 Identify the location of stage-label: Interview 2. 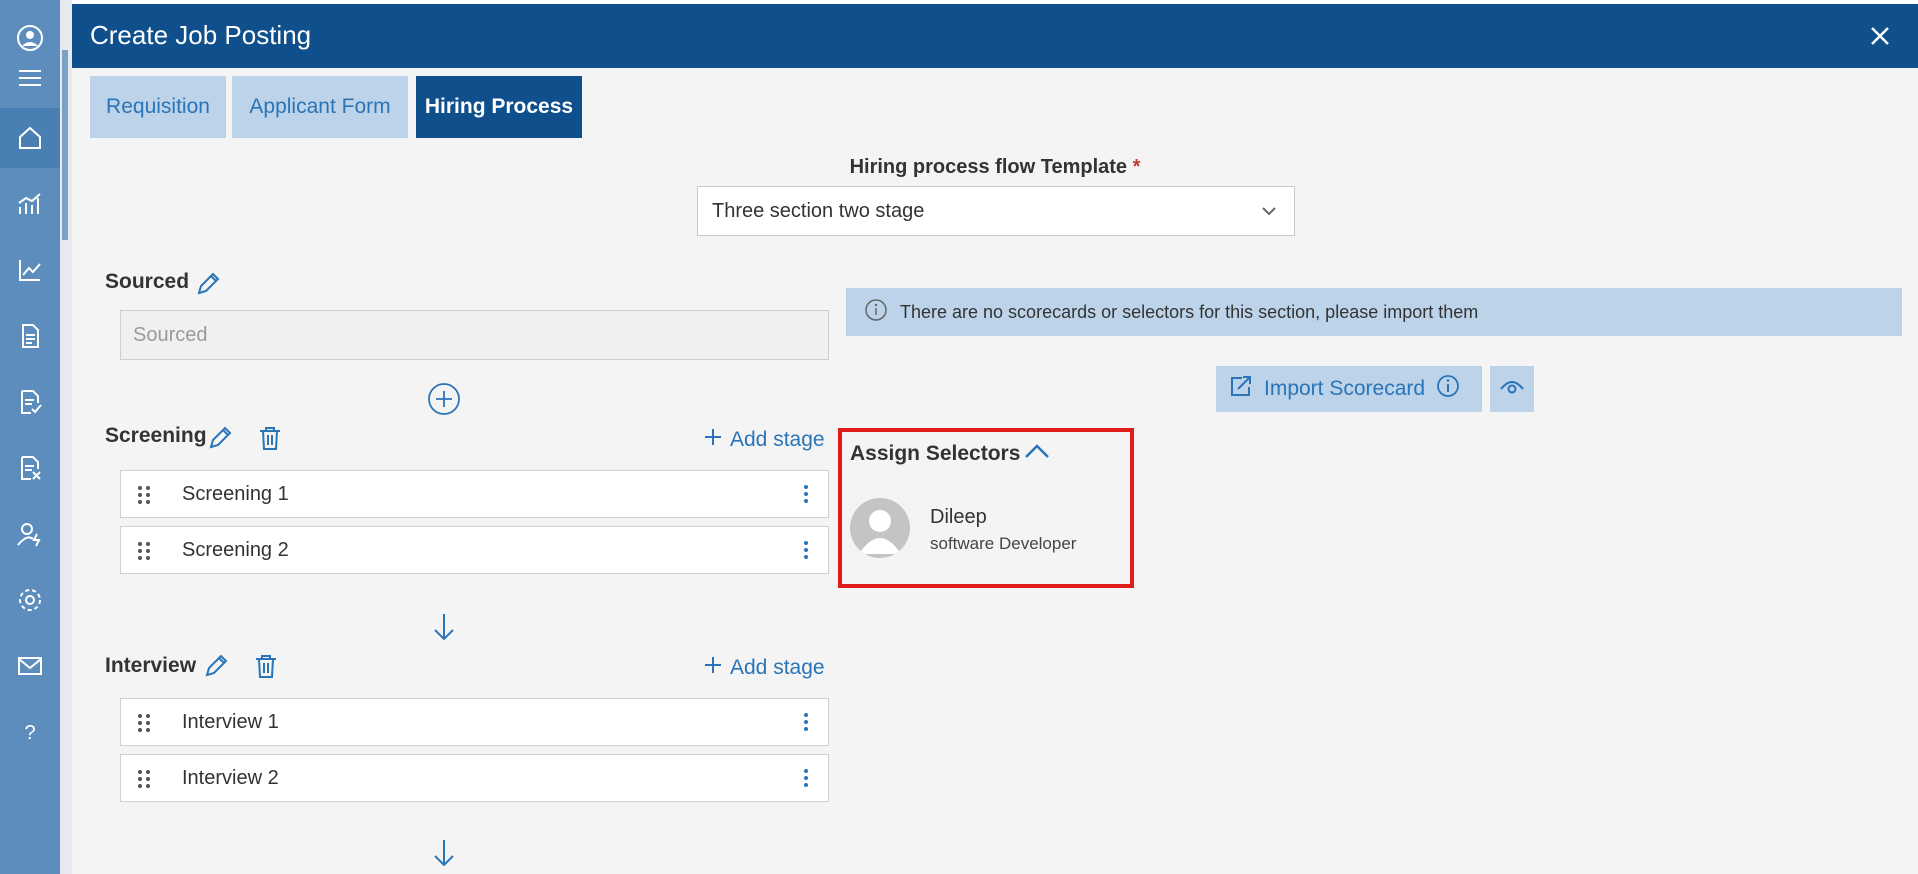
(230, 778).